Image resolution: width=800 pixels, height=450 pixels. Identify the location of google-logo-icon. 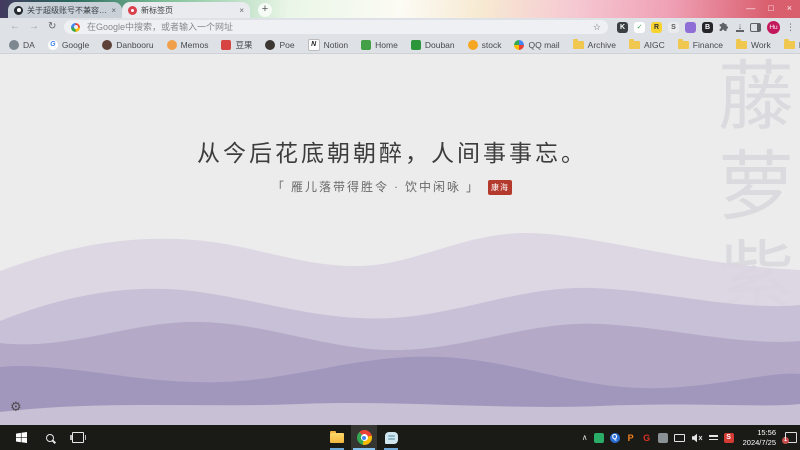
(75, 27).